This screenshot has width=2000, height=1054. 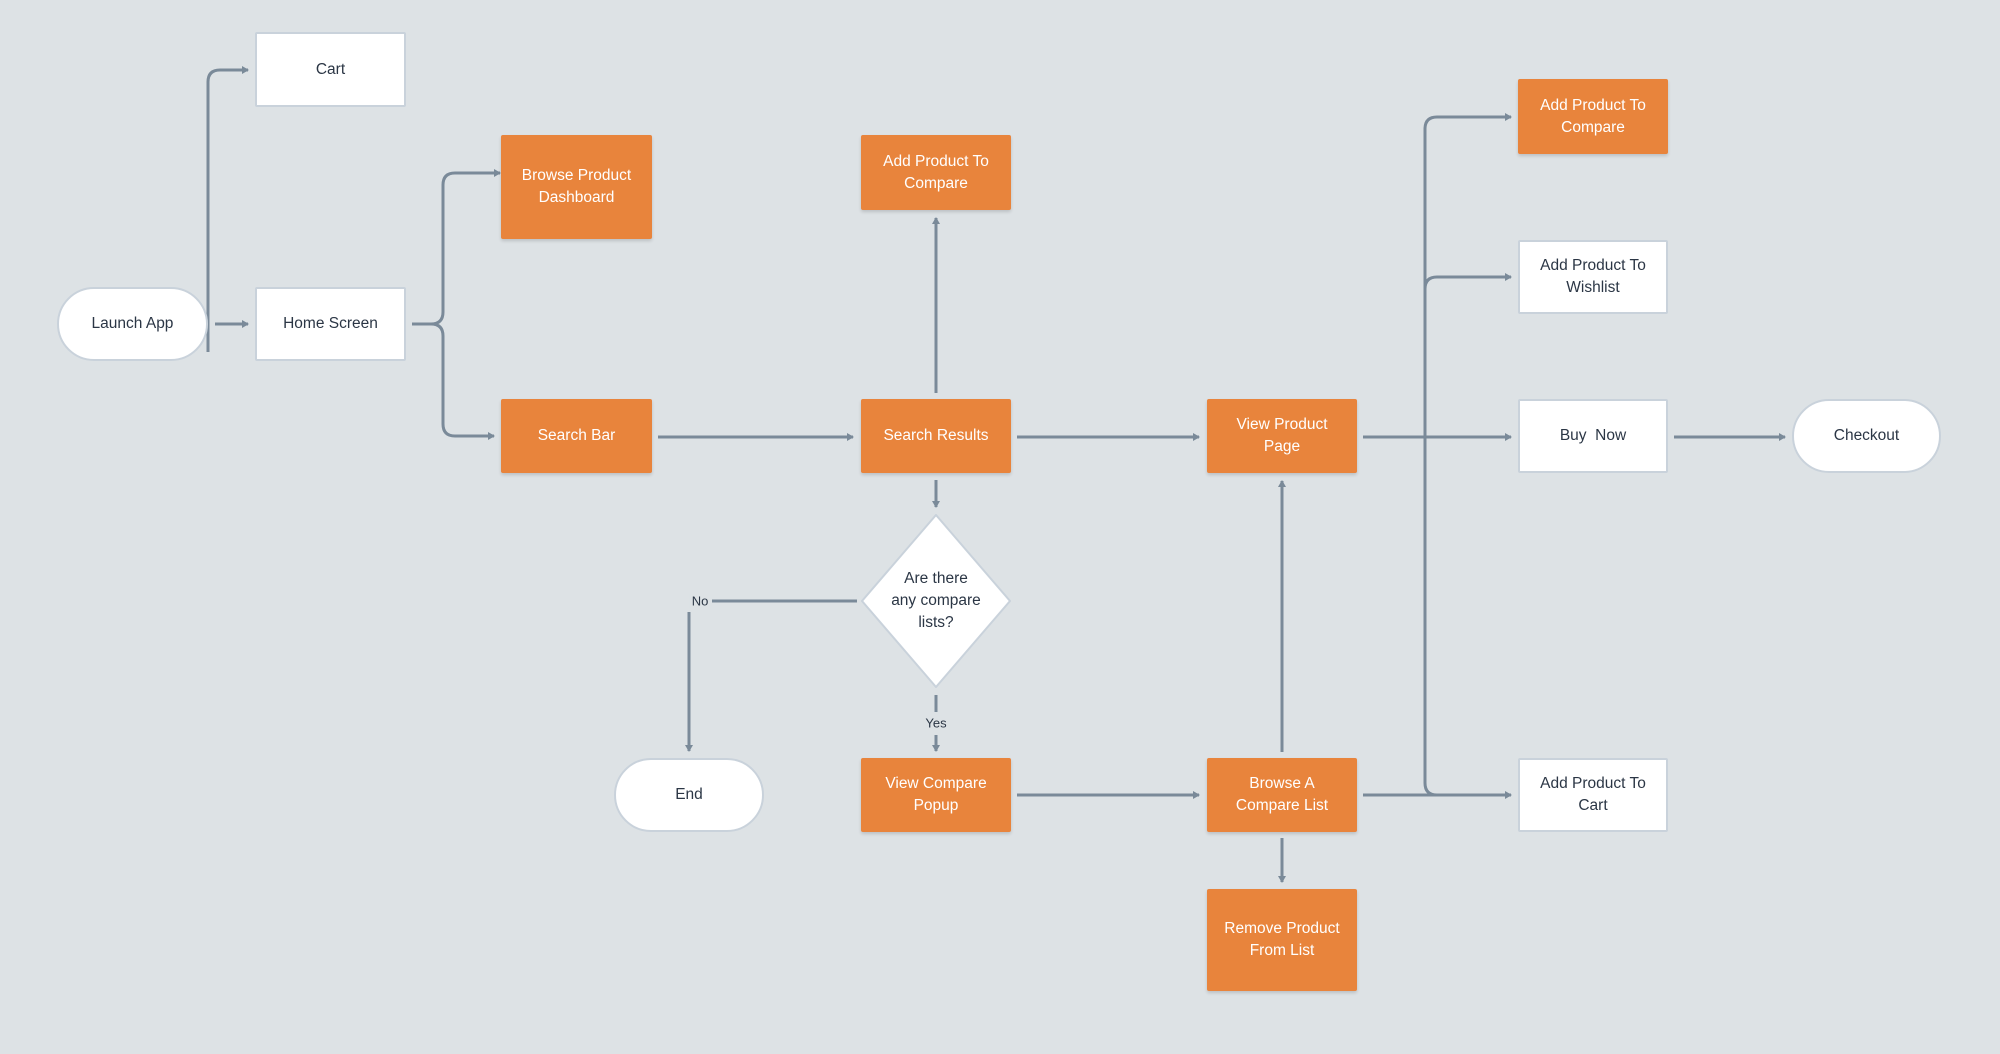 What do you see at coordinates (936, 436) in the screenshot?
I see `search-results-node: Search Results` at bounding box center [936, 436].